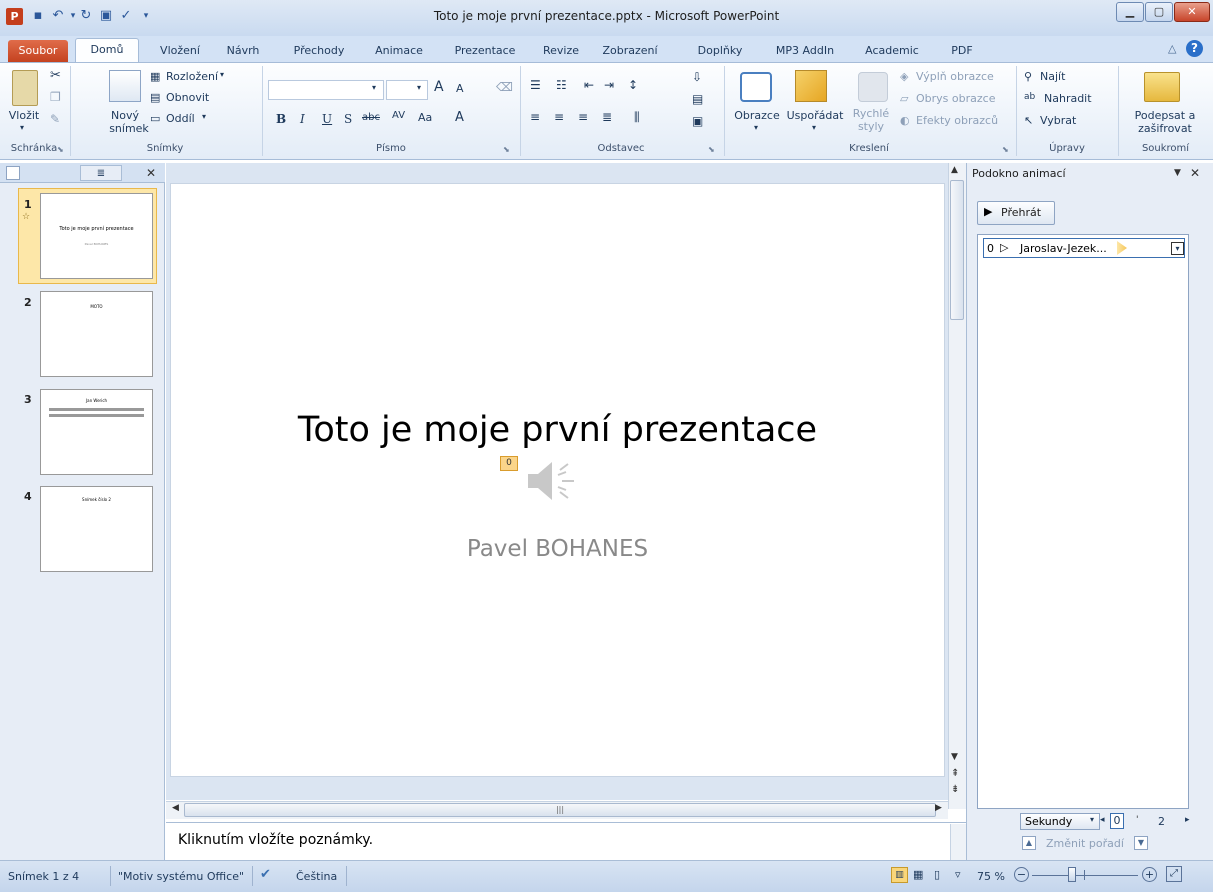  What do you see at coordinates (1005, 149) in the screenshot?
I see `drawing-launcher-icon: ⬊` at bounding box center [1005, 149].